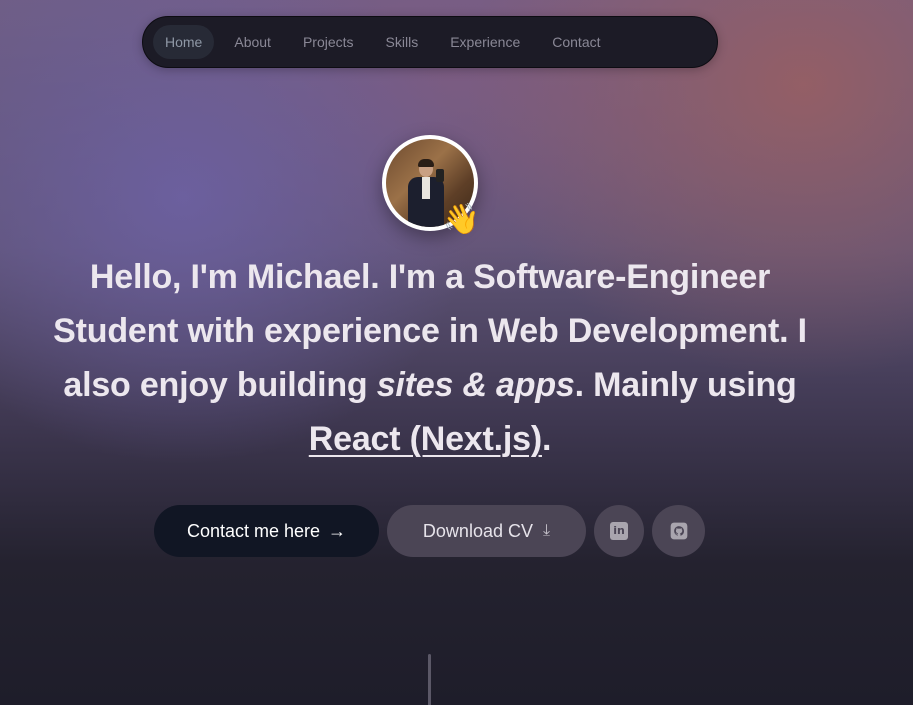  I want to click on download-cv-label: Download CV, so click(477, 530).